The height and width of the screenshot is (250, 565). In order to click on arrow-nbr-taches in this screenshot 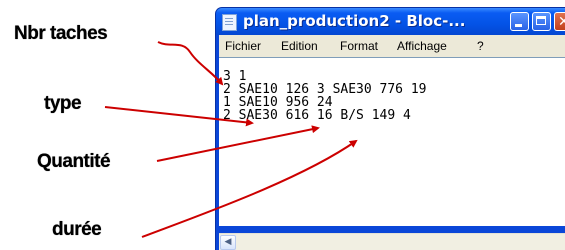, I will do `click(190, 63)`.